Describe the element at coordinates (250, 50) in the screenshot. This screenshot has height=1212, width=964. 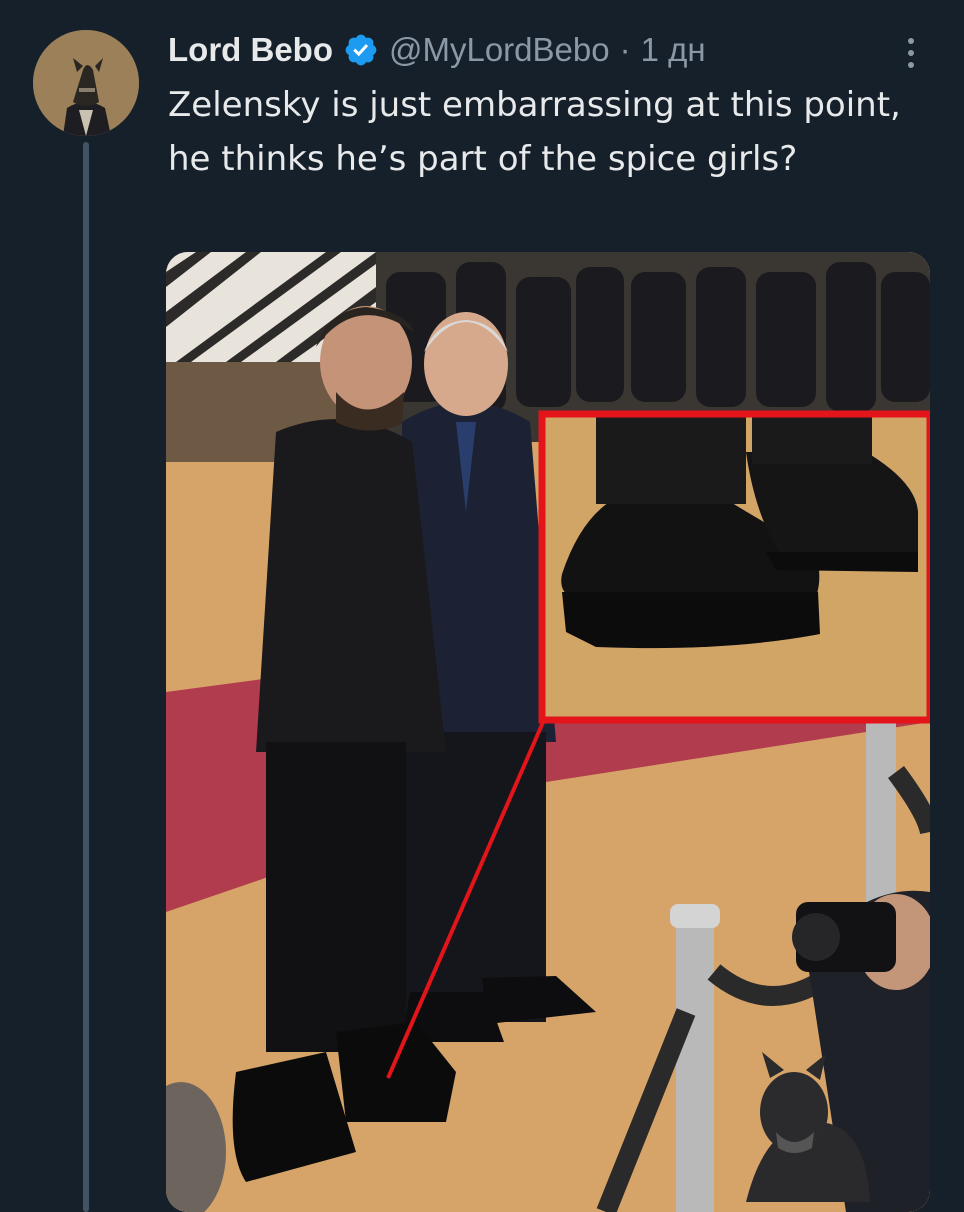
I see `author-name: Lord Bebo` at that location.